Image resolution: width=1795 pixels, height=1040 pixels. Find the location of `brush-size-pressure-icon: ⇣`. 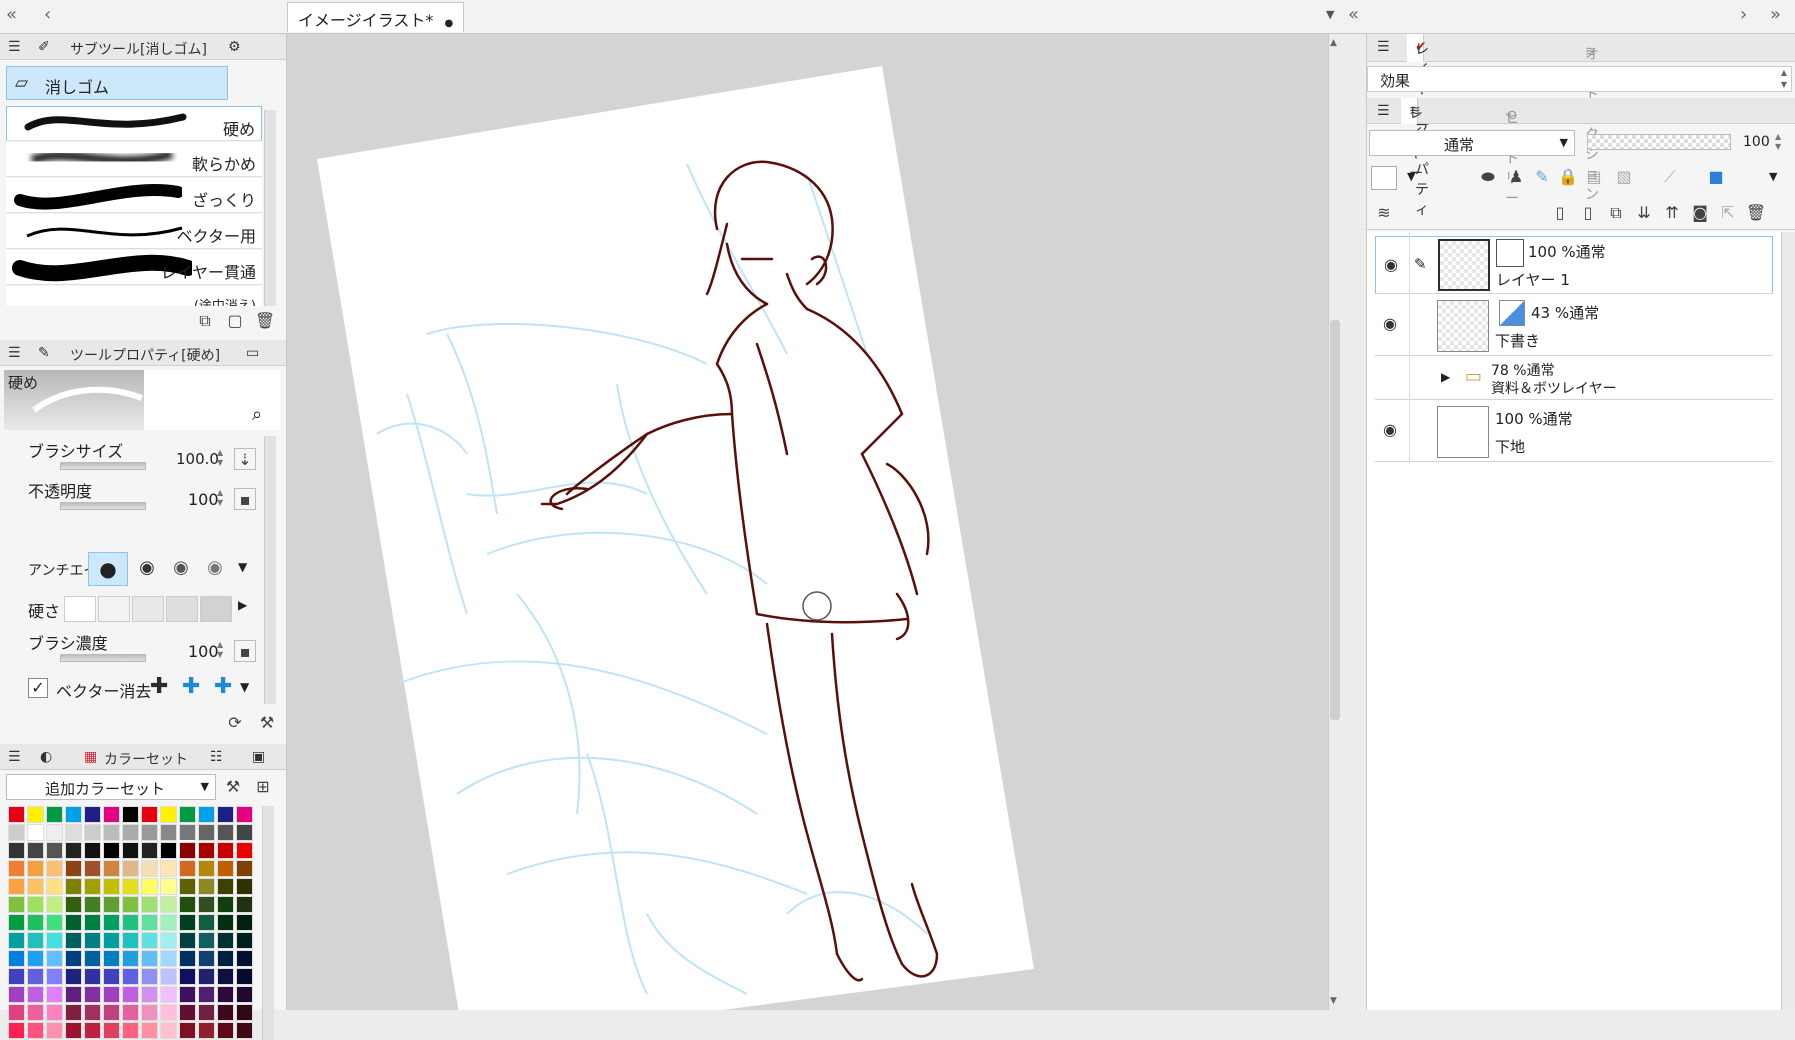

brush-size-pressure-icon: ⇣ is located at coordinates (245, 459).